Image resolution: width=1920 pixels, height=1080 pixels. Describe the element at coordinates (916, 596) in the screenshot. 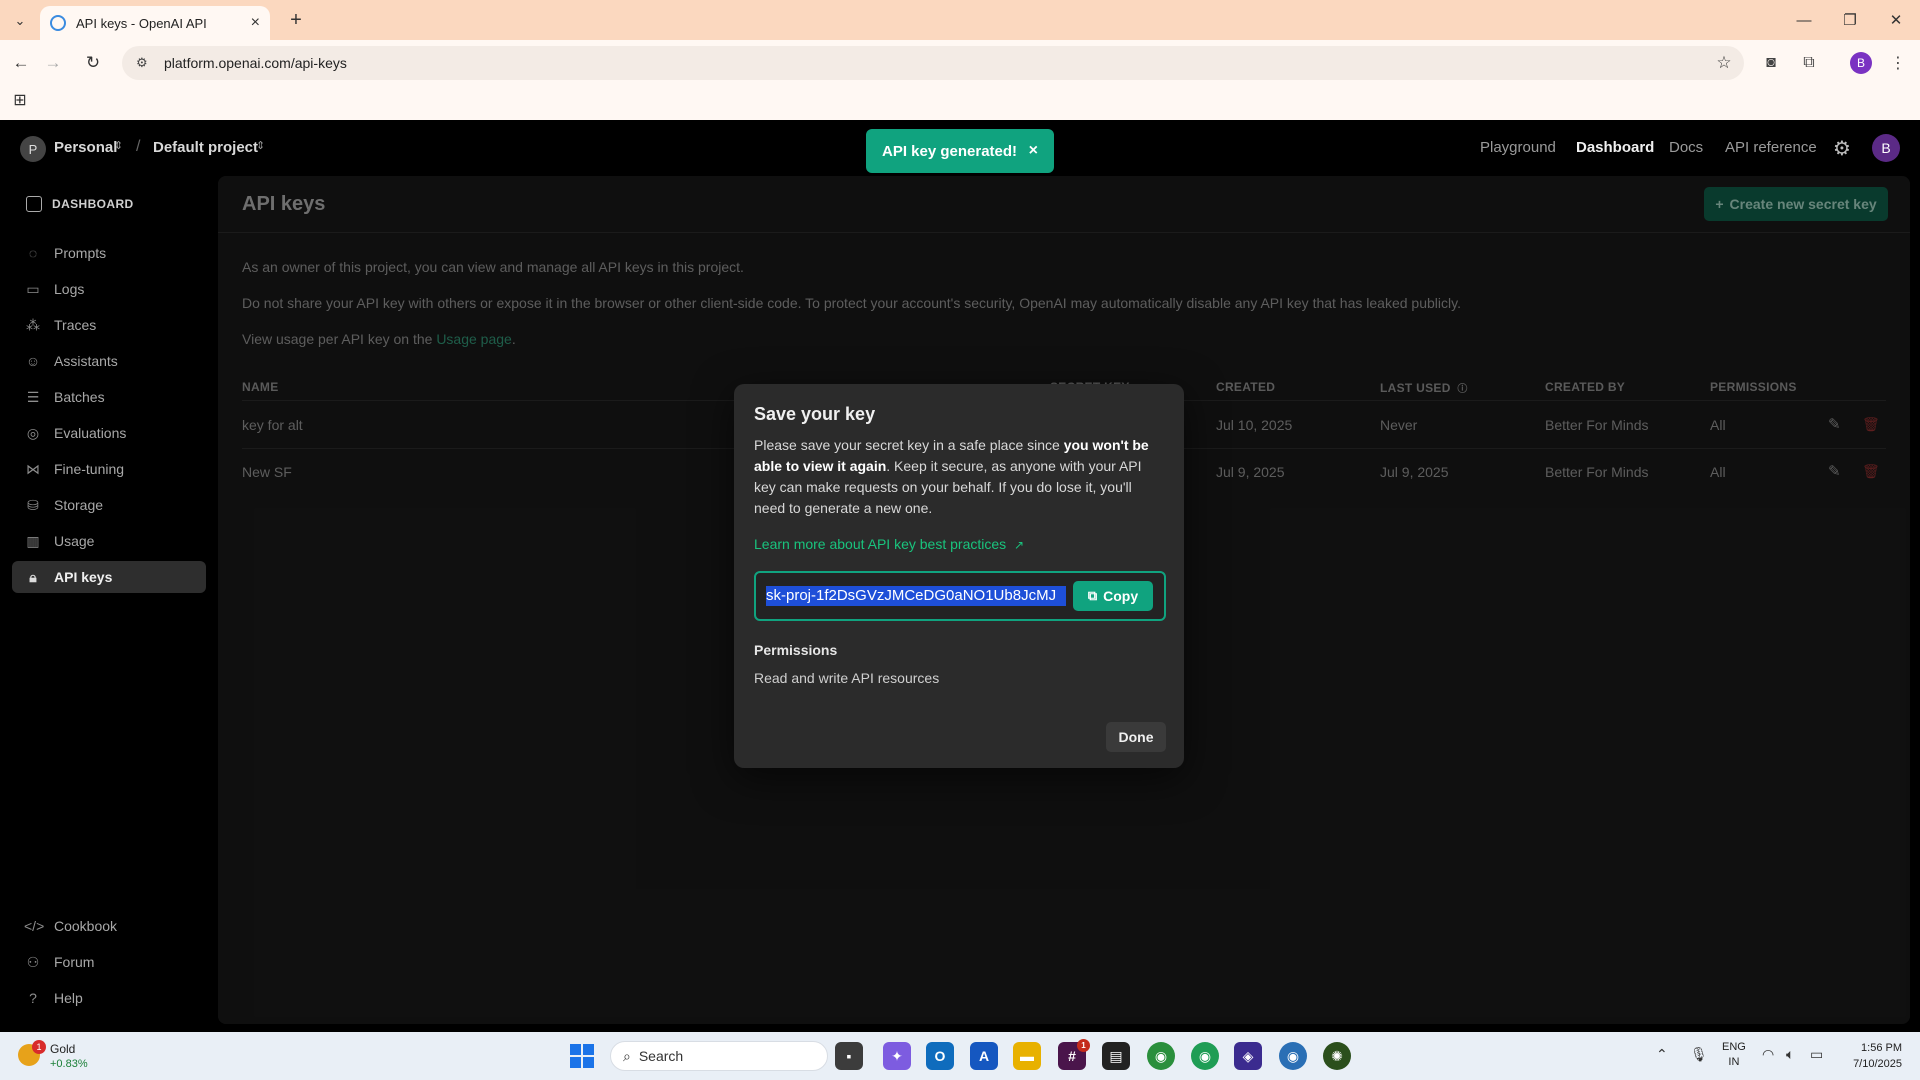

I see `secret-key-value: sk-proj-1f2DsGVzJMCeDG0aNO1Ub8JcMJ` at that location.